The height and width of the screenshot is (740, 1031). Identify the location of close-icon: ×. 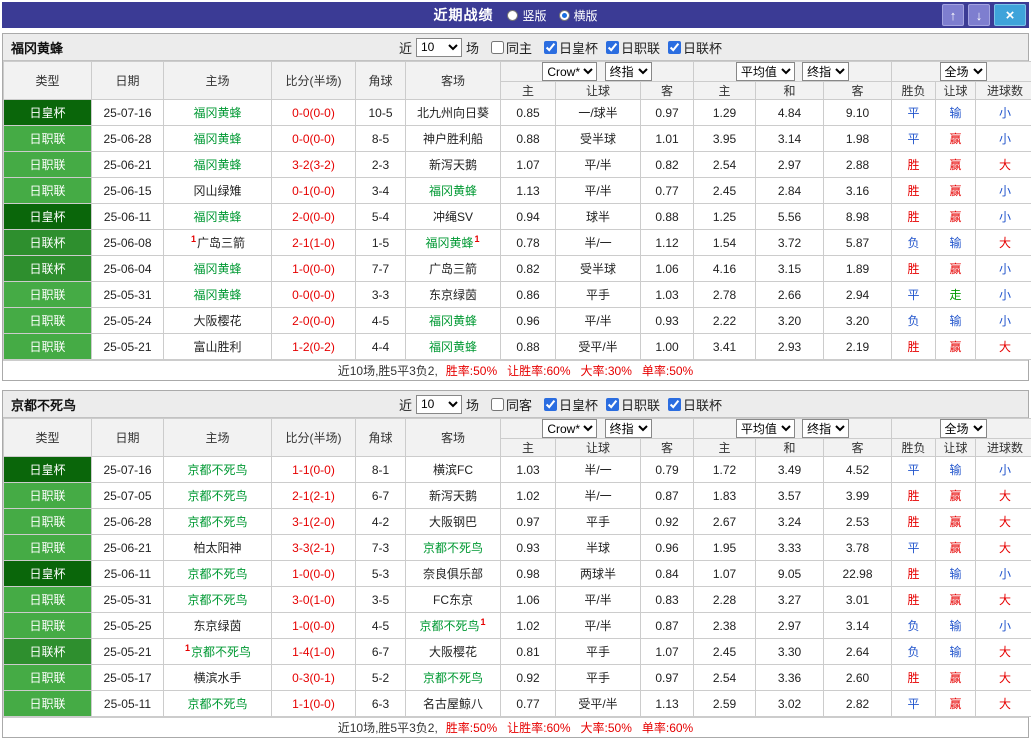
(1010, 15).